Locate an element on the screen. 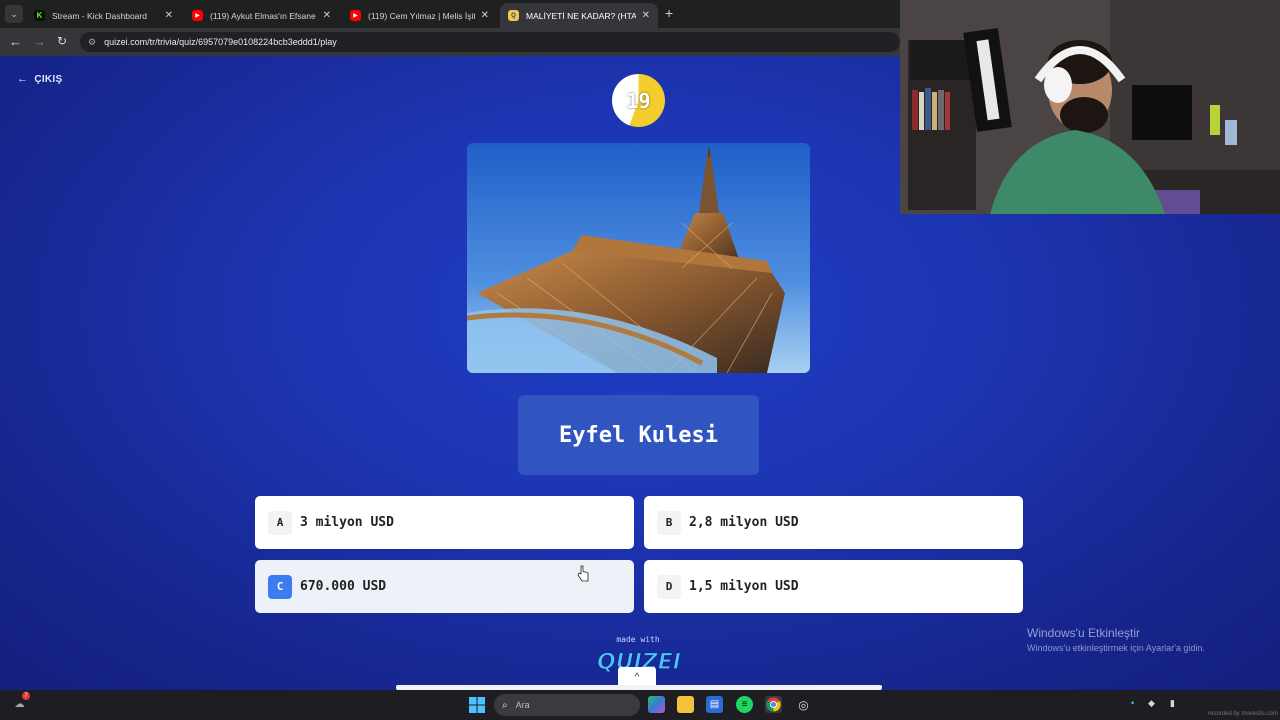 The image size is (1280, 720). question-text: Eyfel Kulesi is located at coordinates (638, 435).